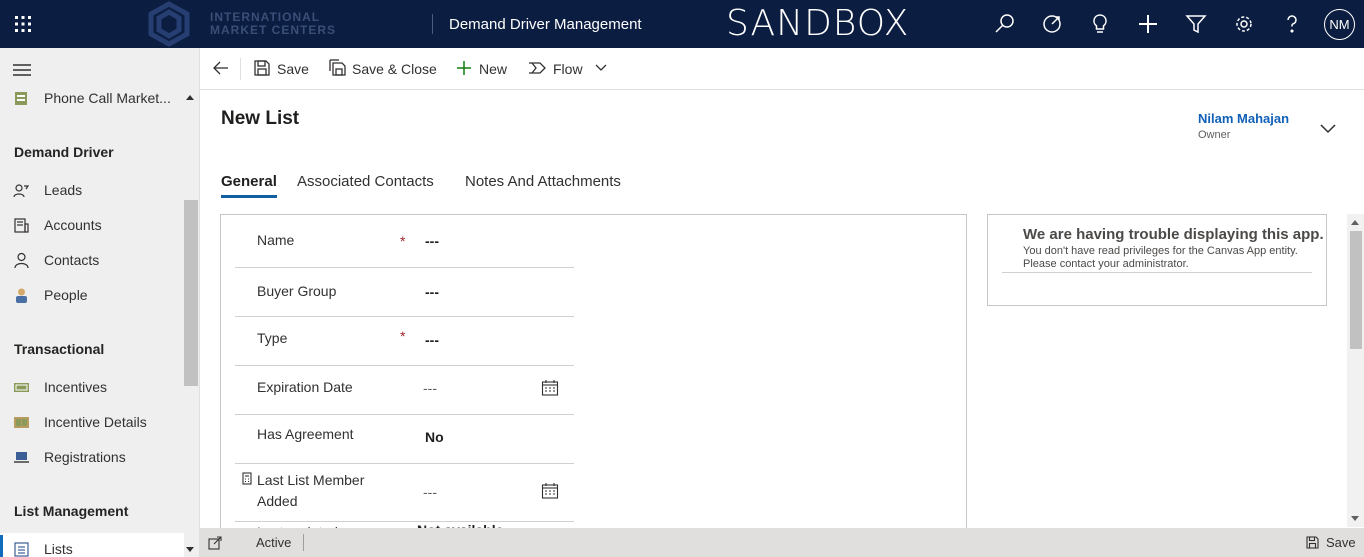 This screenshot has width=1364, height=557. Describe the element at coordinates (92, 387) in the screenshot. I see `sidebar-item-incentives: Incentives` at that location.